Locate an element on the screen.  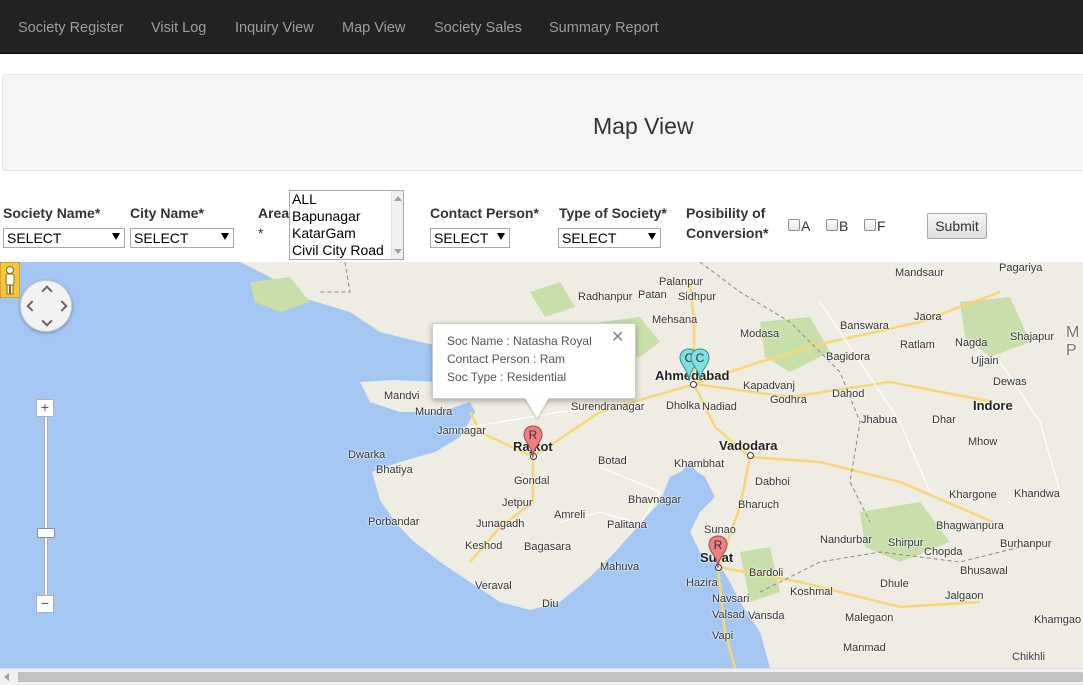
close-icon: ✕ is located at coordinates (617, 338).